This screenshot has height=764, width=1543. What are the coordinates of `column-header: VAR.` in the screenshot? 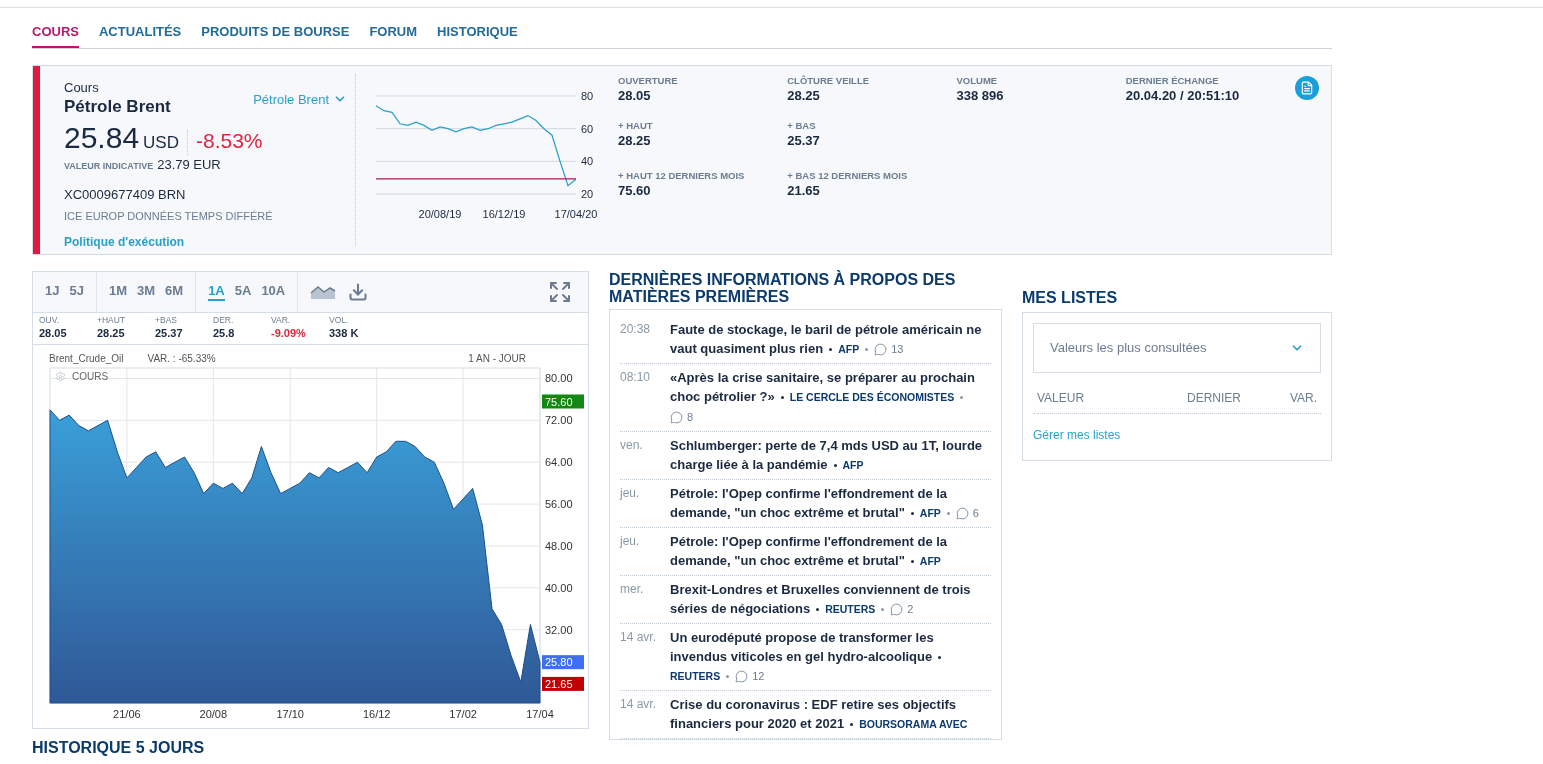 It's located at (1302, 398).